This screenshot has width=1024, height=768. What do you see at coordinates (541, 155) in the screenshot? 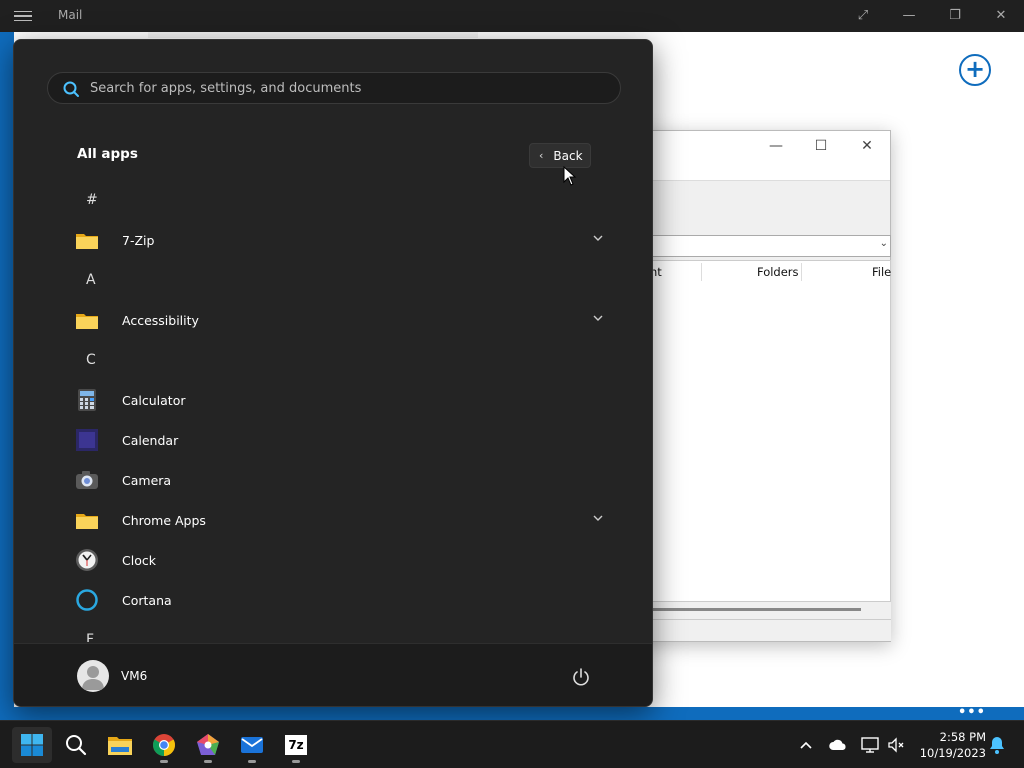
I see `chevron-left-icon: ‹` at bounding box center [541, 155].